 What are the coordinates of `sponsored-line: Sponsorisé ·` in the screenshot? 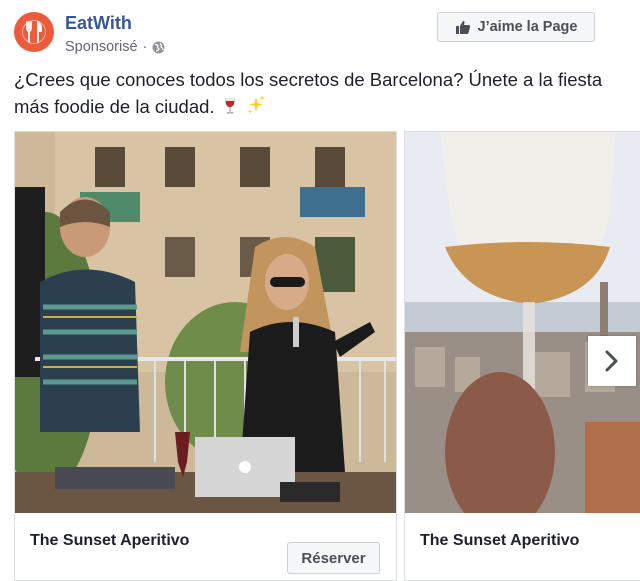 It's located at (115, 47).